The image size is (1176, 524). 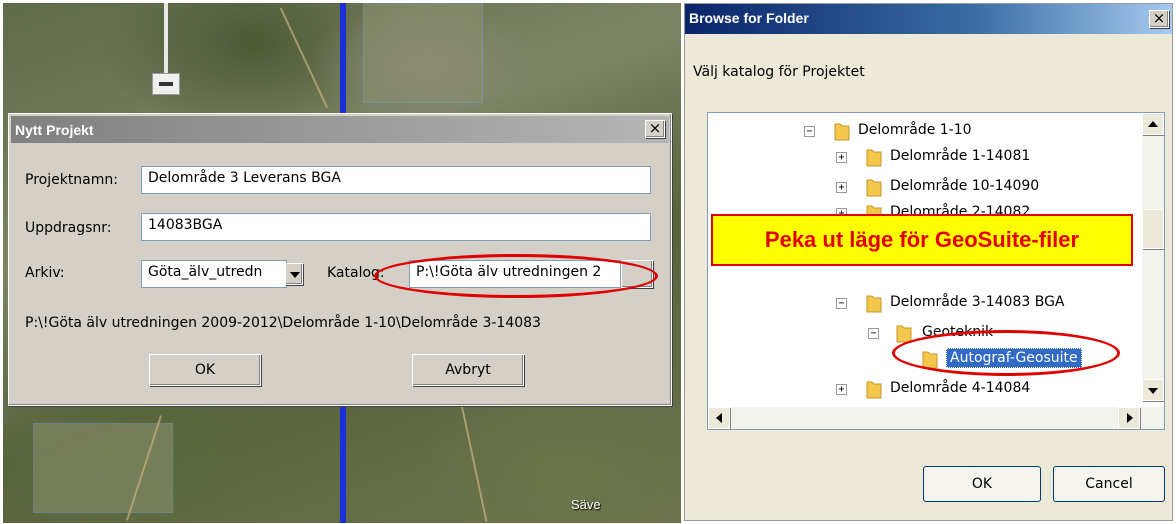 I want to click on tree-node-label: Delområde 10-14090, so click(x=965, y=186).